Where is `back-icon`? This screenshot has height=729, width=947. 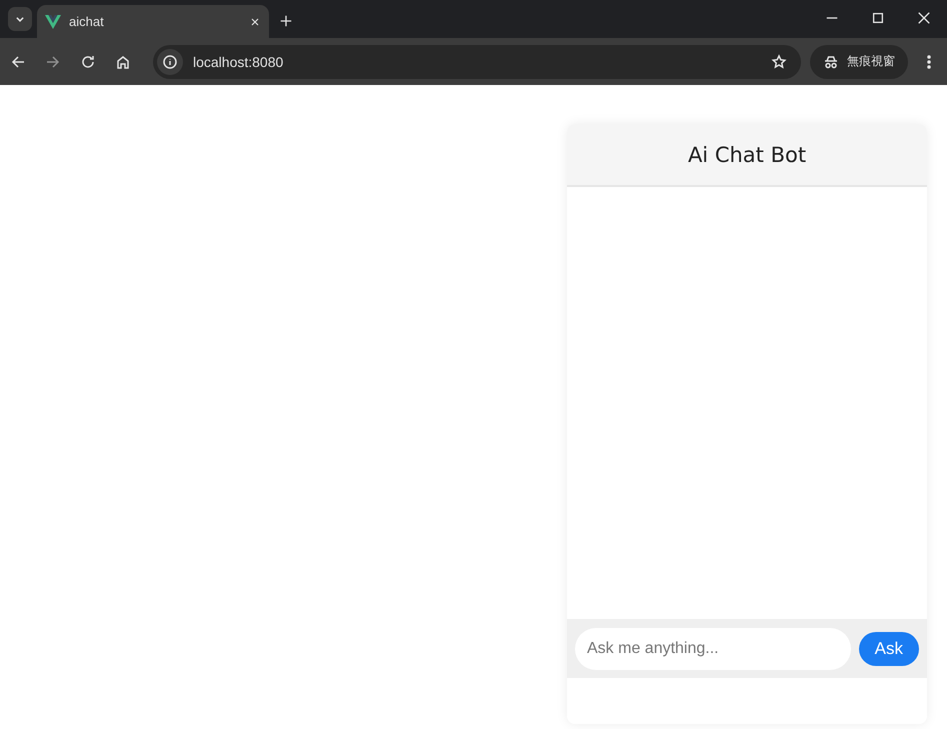
back-icon is located at coordinates (18, 62).